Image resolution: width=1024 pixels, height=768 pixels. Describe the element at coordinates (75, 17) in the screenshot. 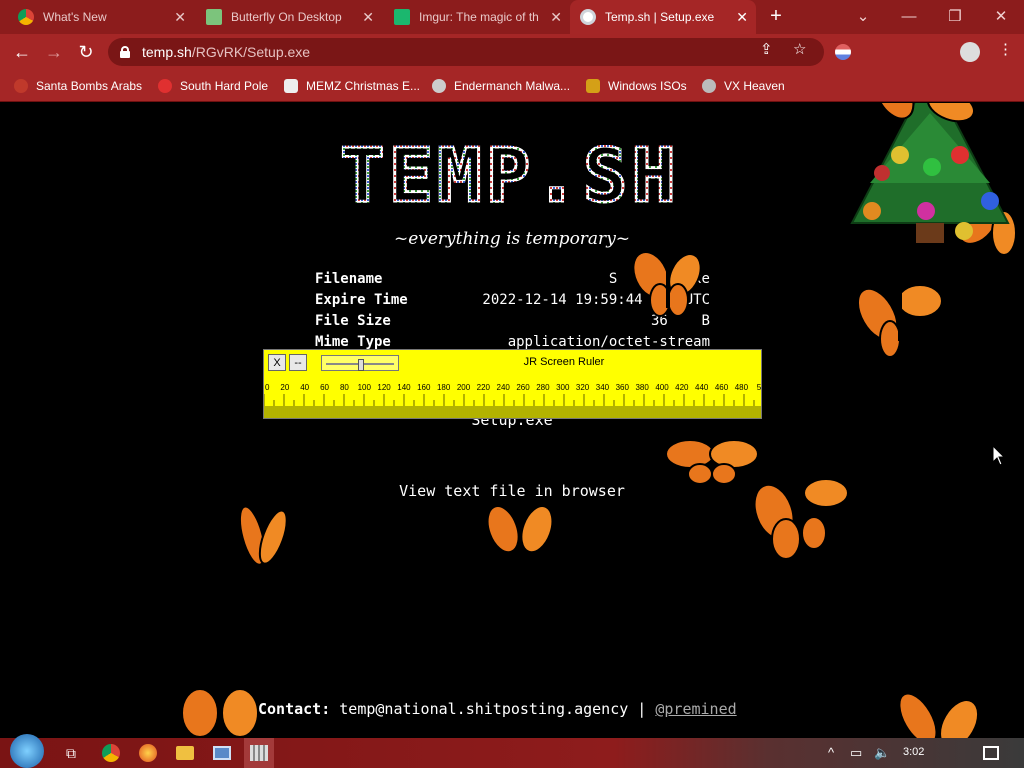

I see `tab-title: What's New` at that location.